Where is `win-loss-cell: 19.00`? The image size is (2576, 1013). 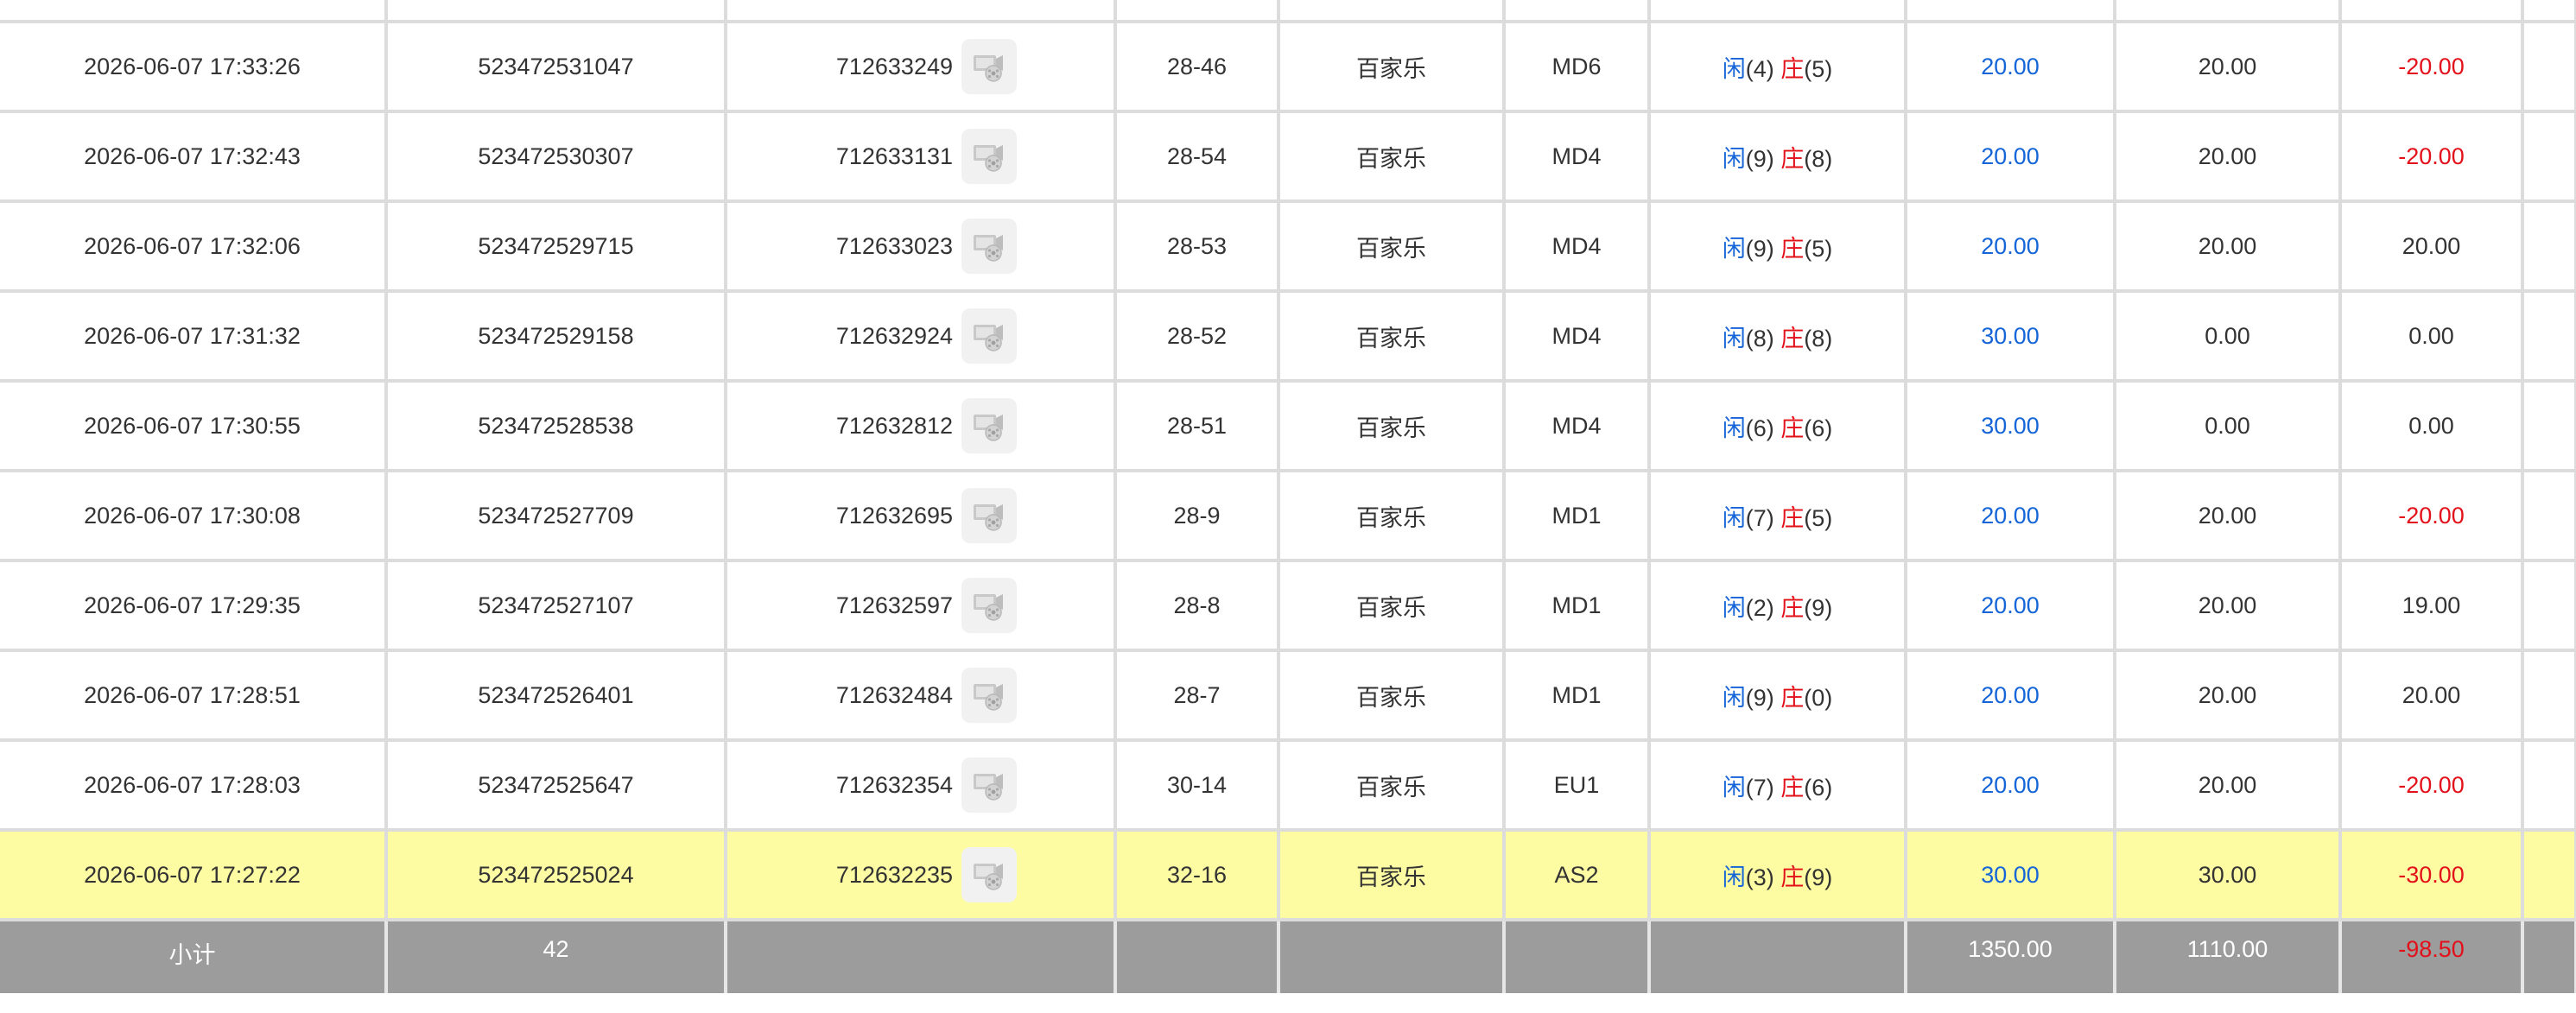
win-loss-cell: 19.00 is located at coordinates (2431, 605).